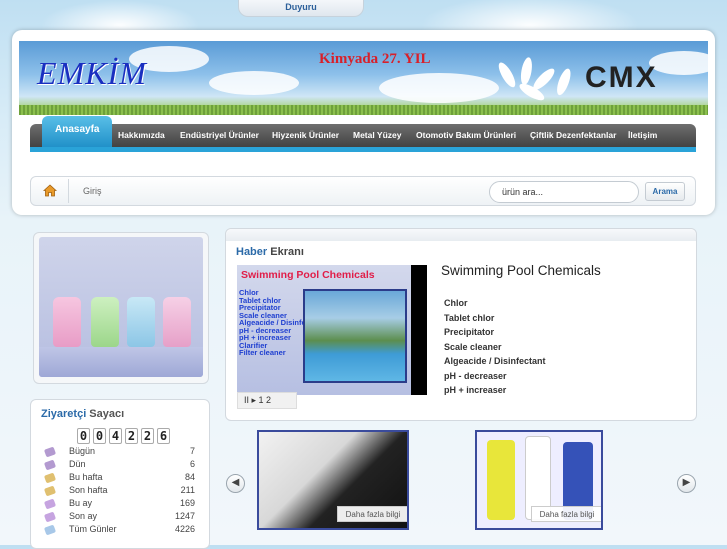 Image resolution: width=727 pixels, height=549 pixels. What do you see at coordinates (92, 191) in the screenshot?
I see `breadcrumb-current: Giriş` at bounding box center [92, 191].